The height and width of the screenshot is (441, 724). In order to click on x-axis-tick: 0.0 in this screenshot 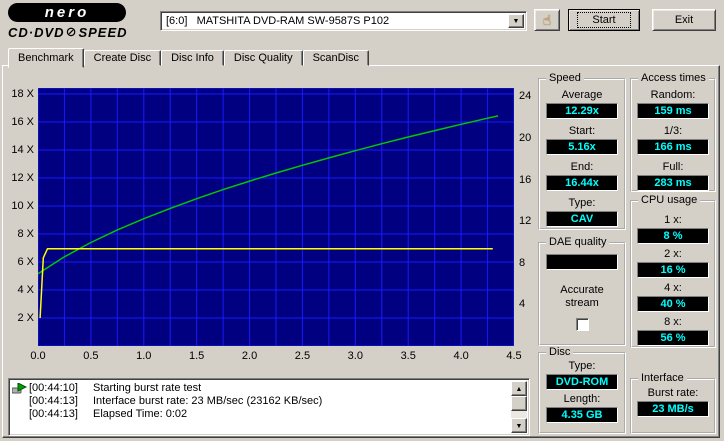, I will do `click(38, 356)`.